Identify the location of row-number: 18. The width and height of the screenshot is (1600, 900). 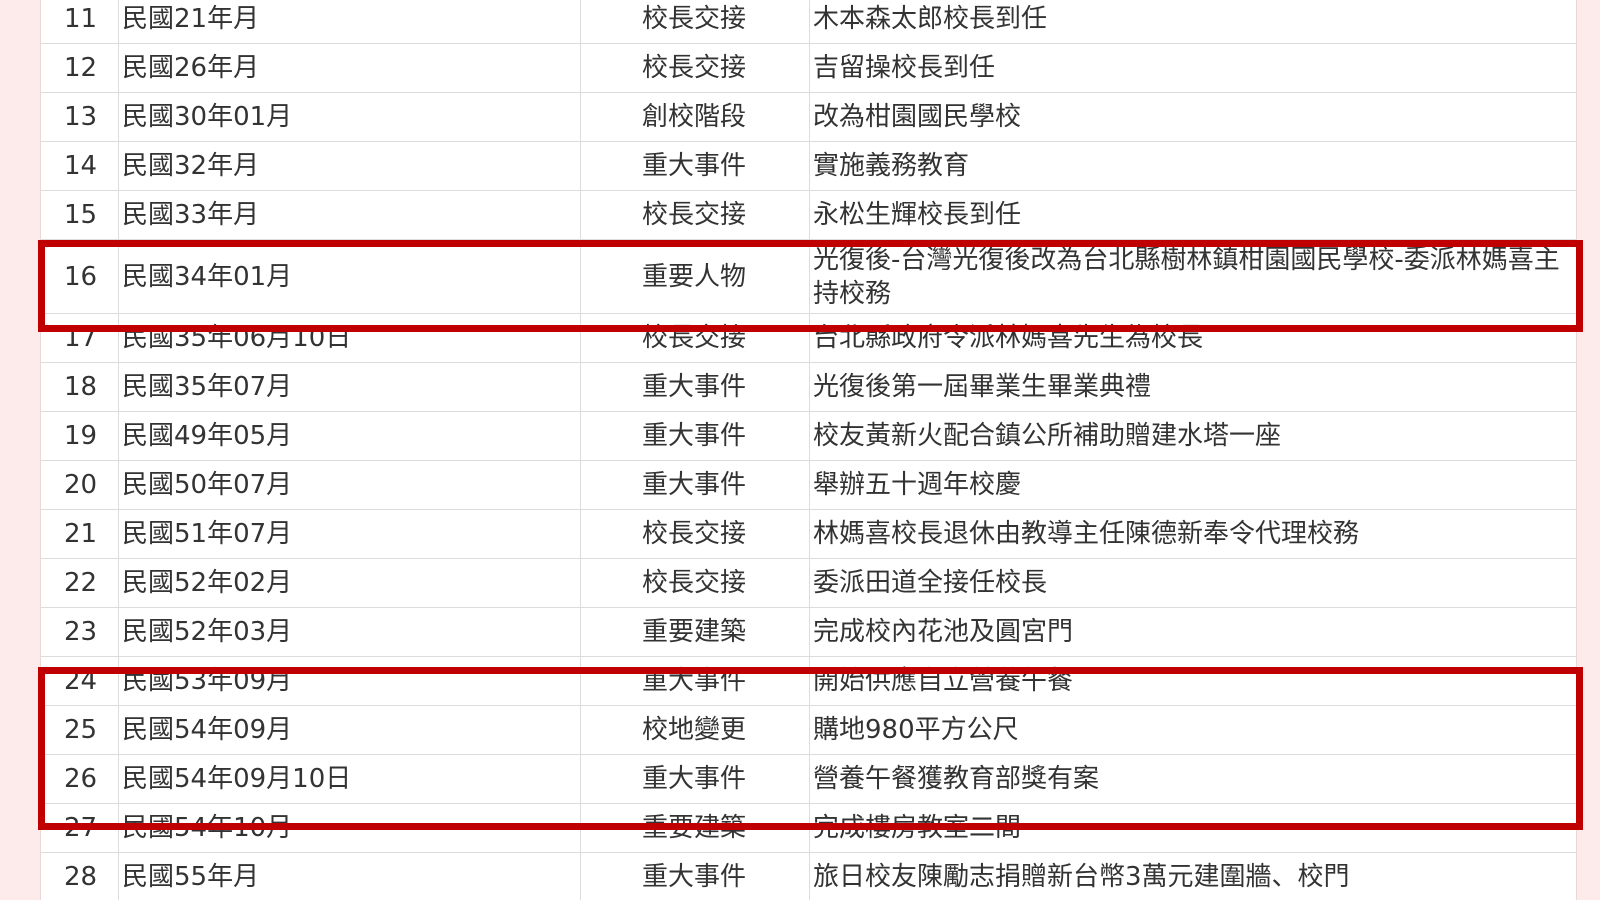
(80, 387).